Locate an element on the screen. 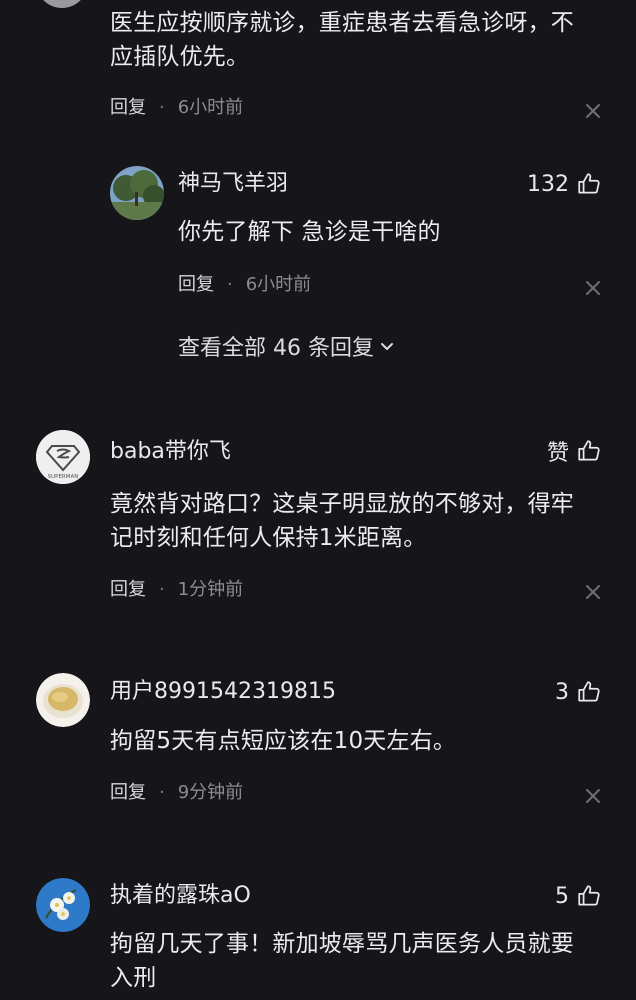 The width and height of the screenshot is (636, 1000). comment-text-line: 医生应按顺序就诊，重症患者去看急诊呀，不 is located at coordinates (342, 23).